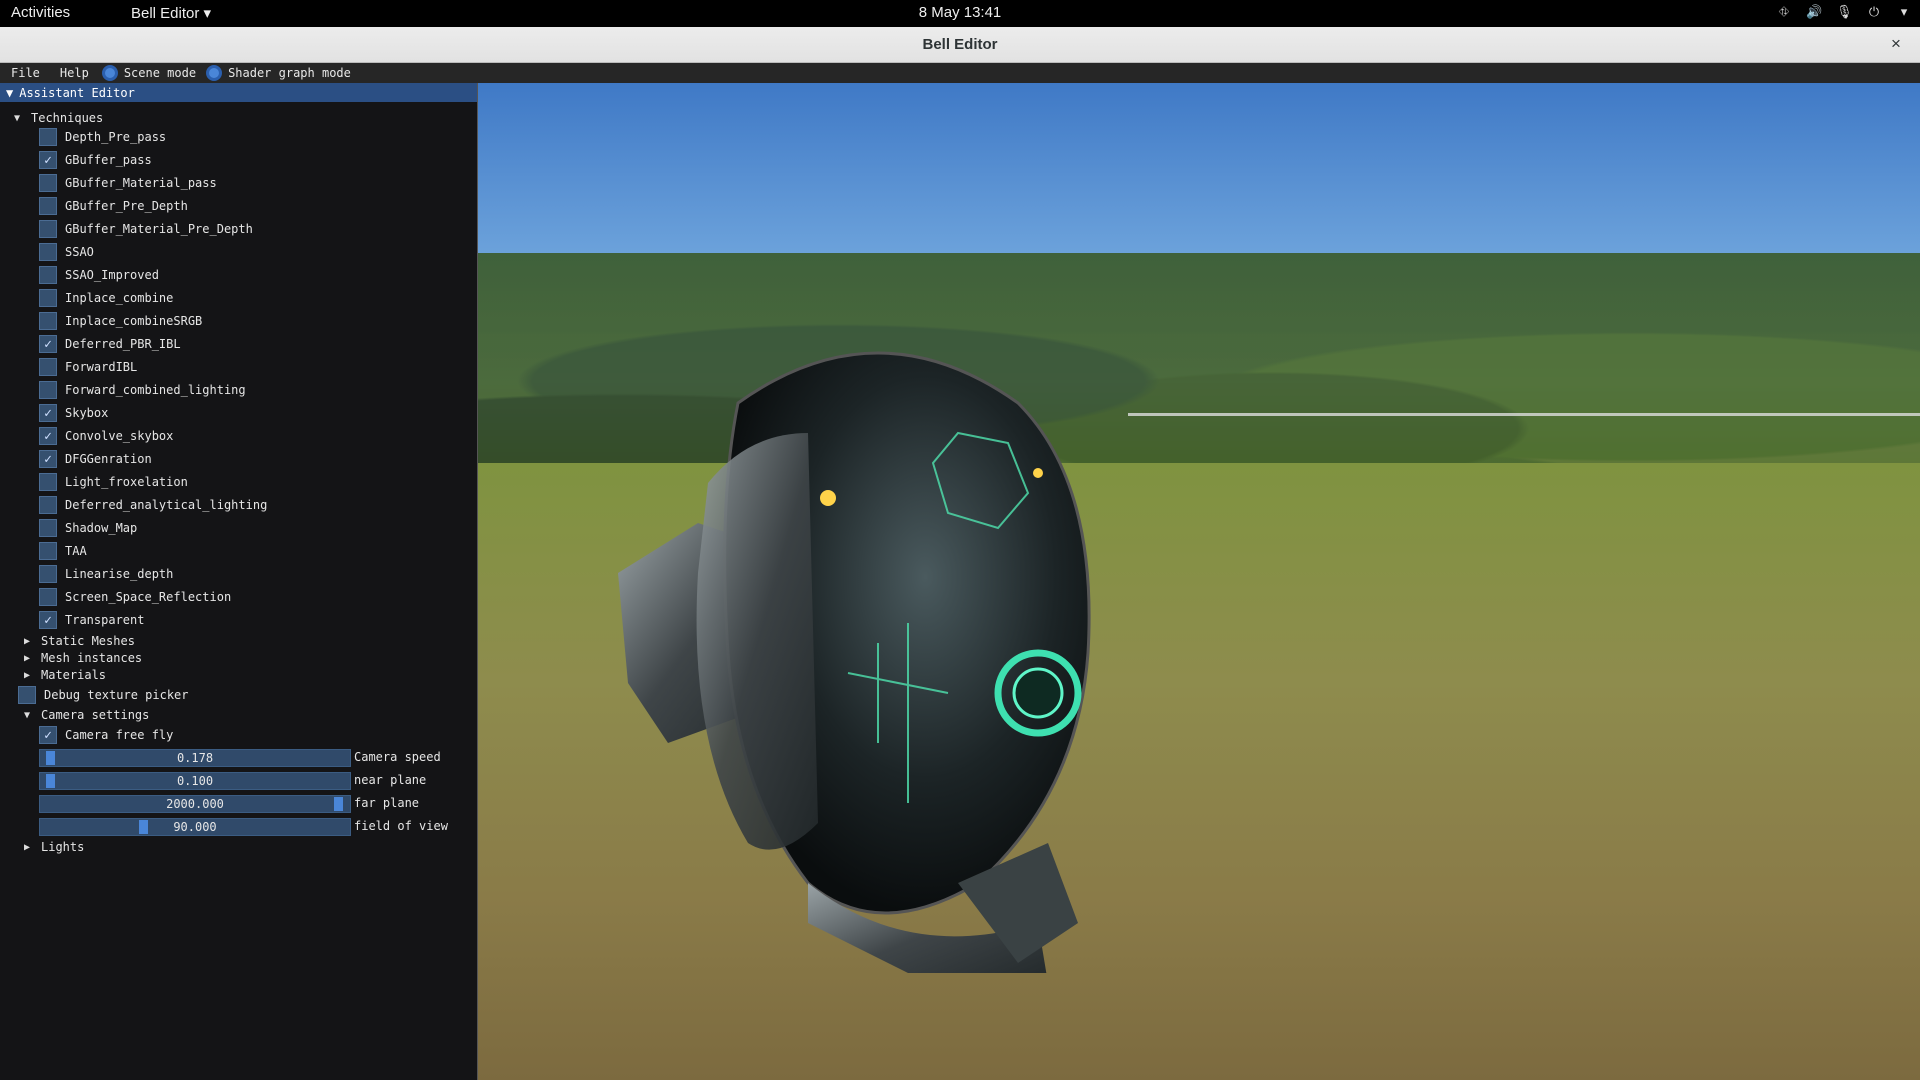 The height and width of the screenshot is (1080, 1920). I want to click on technique-checkbox: Shadow_Map, so click(88, 528).